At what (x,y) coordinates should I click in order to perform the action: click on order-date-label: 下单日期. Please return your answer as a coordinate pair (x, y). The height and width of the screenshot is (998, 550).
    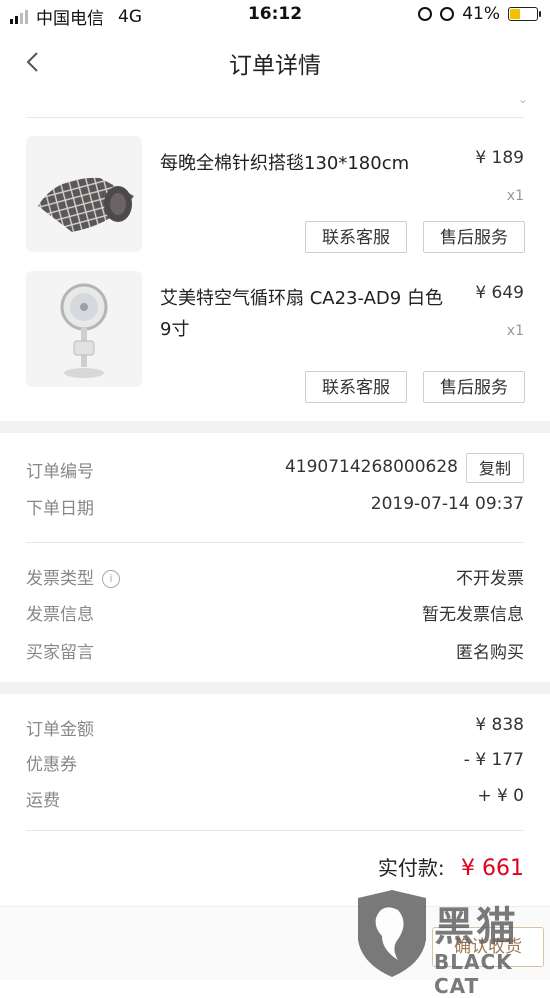
    Looking at the image, I should click on (60, 509).